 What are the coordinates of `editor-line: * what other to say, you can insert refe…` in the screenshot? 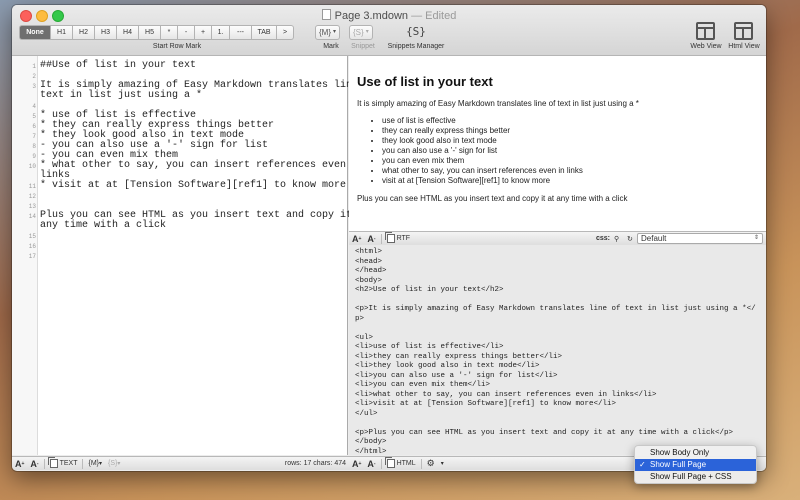 It's located at (202, 165).